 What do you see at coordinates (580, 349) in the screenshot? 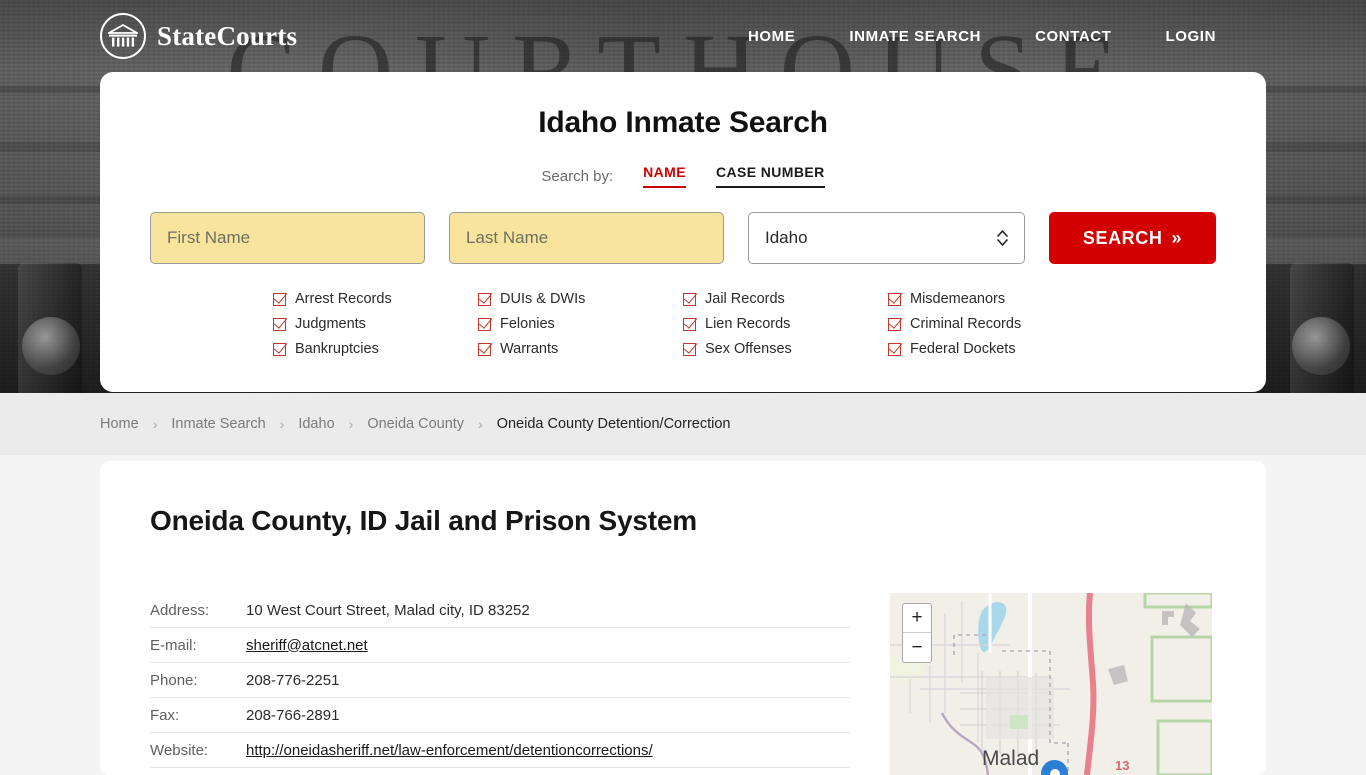
I see `record-type-item: Warrants` at bounding box center [580, 349].